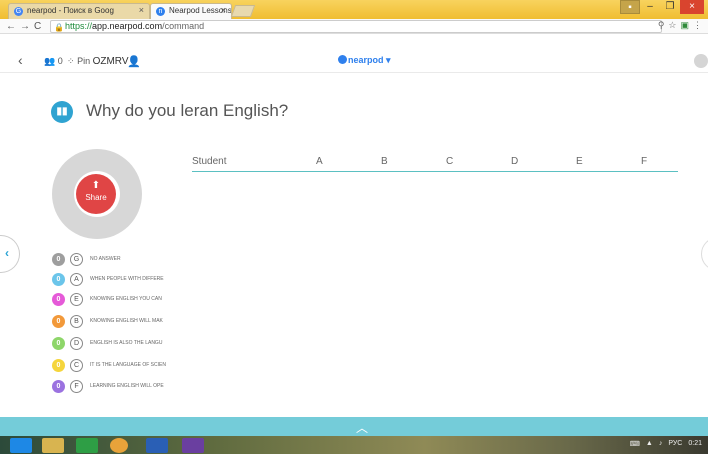 The width and height of the screenshot is (708, 454). What do you see at coordinates (661, 25) in the screenshot?
I see `zoom-icon: ⚲` at bounding box center [661, 25].